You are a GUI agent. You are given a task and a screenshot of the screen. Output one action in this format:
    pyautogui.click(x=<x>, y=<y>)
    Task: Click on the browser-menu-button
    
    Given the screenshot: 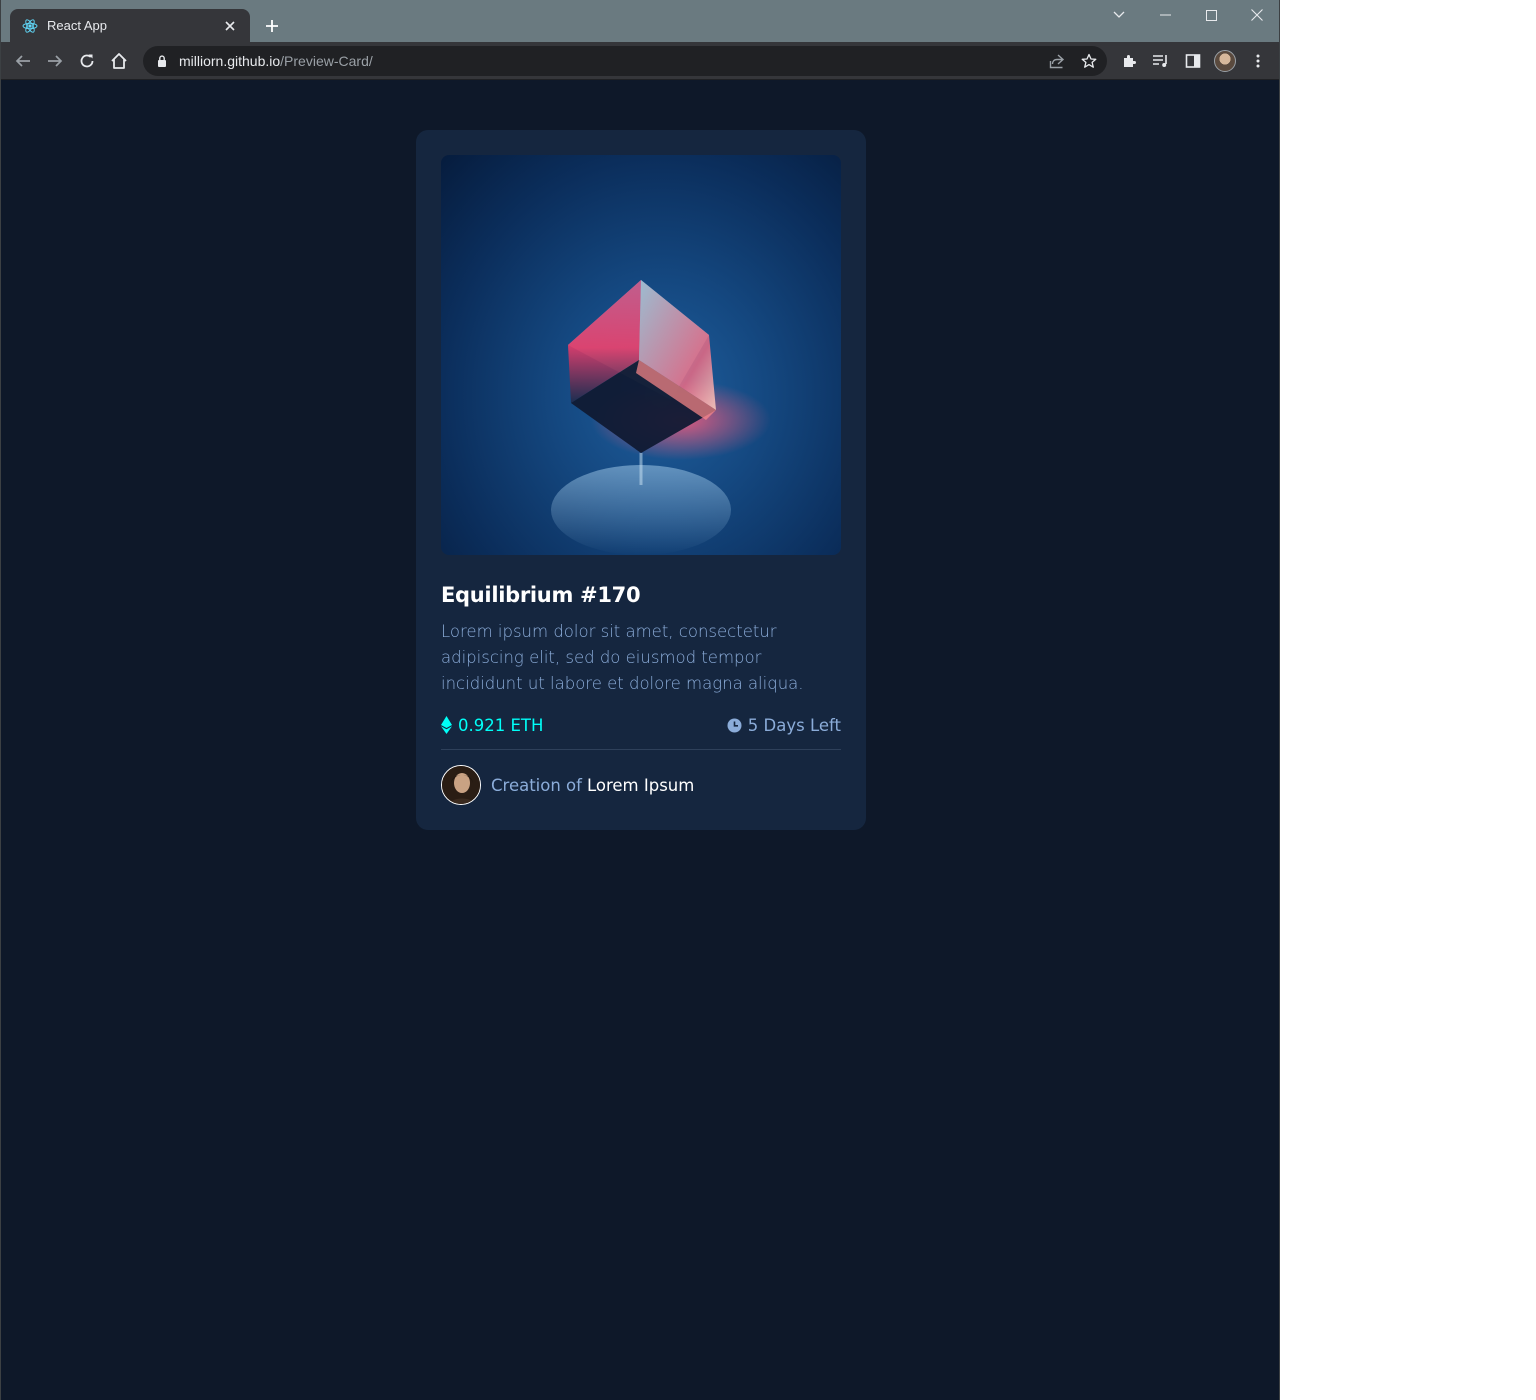 What is the action you would take?
    pyautogui.click(x=1258, y=61)
    